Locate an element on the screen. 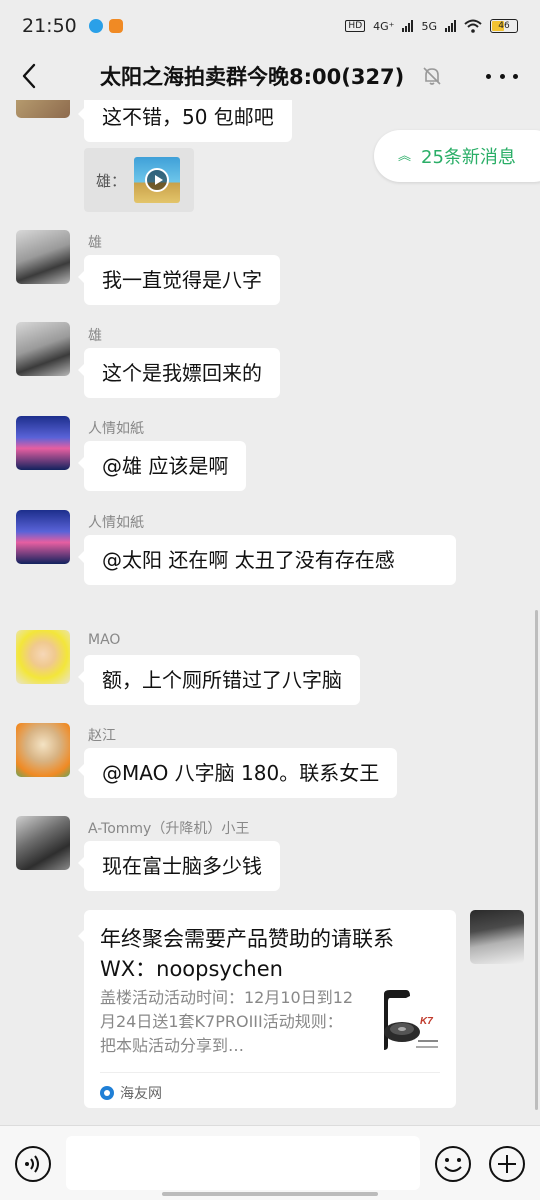 This screenshot has width=540, height=1200. new-messages-label: 25条新消息 is located at coordinates (468, 157).